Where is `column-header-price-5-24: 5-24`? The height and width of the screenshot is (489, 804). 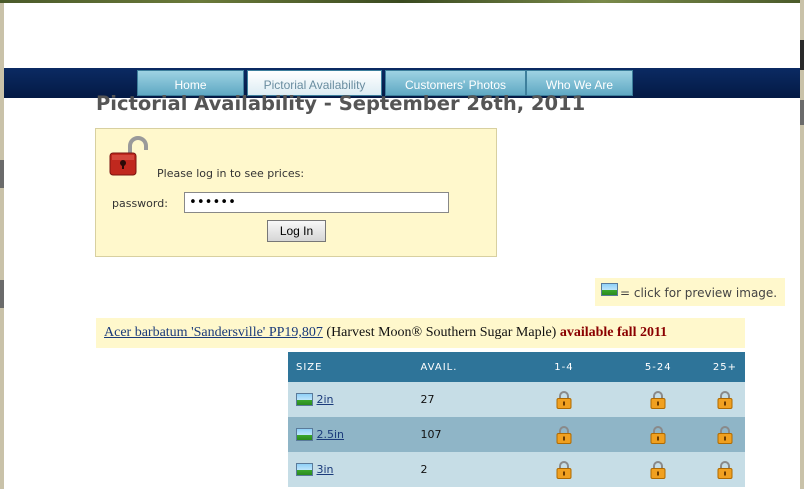
column-header-price-5-24: 5-24 is located at coordinates (658, 367).